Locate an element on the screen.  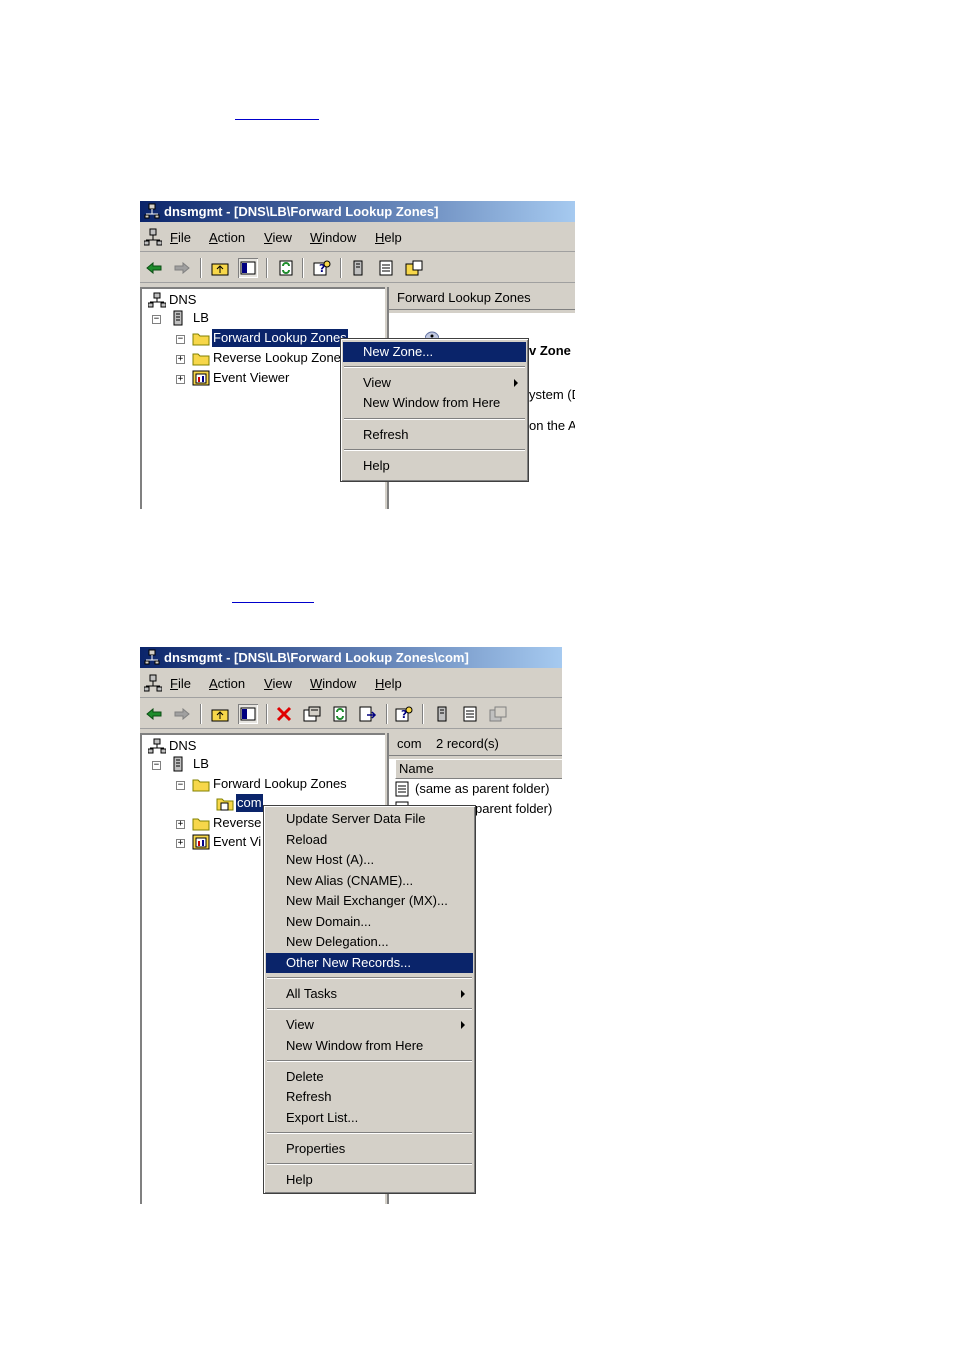
details-fragment-system: ystem (D is located at coordinates (552, 394).